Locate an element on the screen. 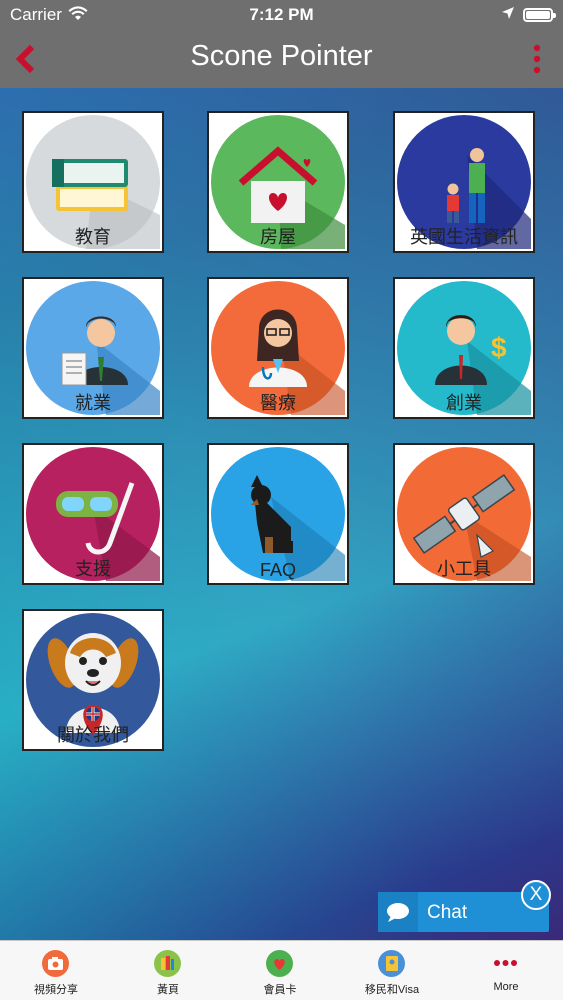 The height and width of the screenshot is (1000, 563). tile-label: 創業 is located at coordinates (464, 403).